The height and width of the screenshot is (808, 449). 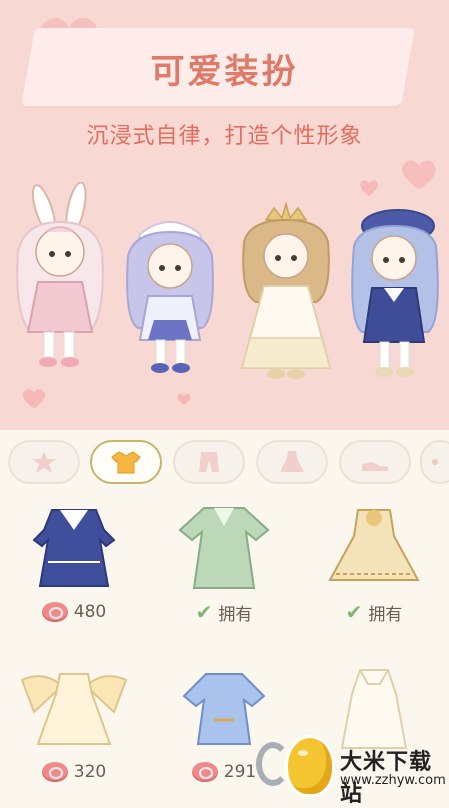 I want to click on pants-icon, so click(x=209, y=462).